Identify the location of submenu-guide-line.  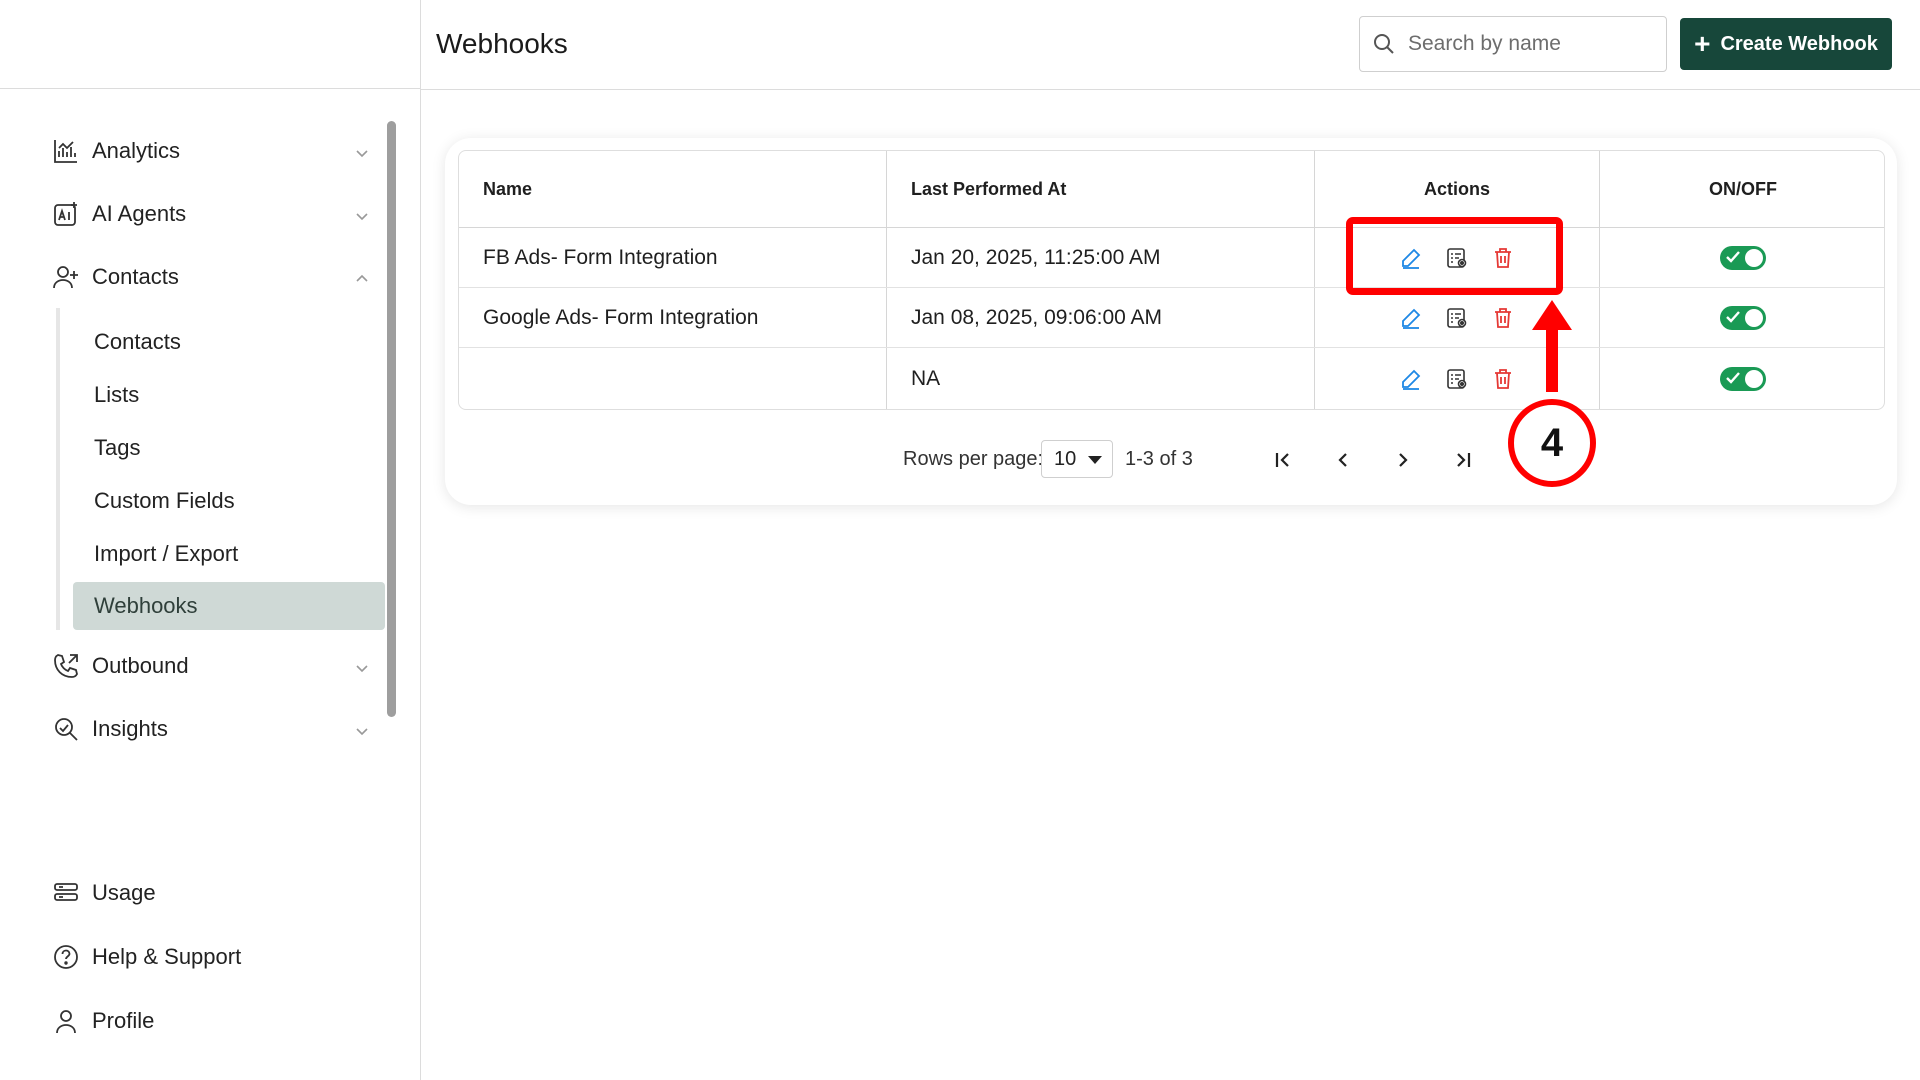
(58, 469).